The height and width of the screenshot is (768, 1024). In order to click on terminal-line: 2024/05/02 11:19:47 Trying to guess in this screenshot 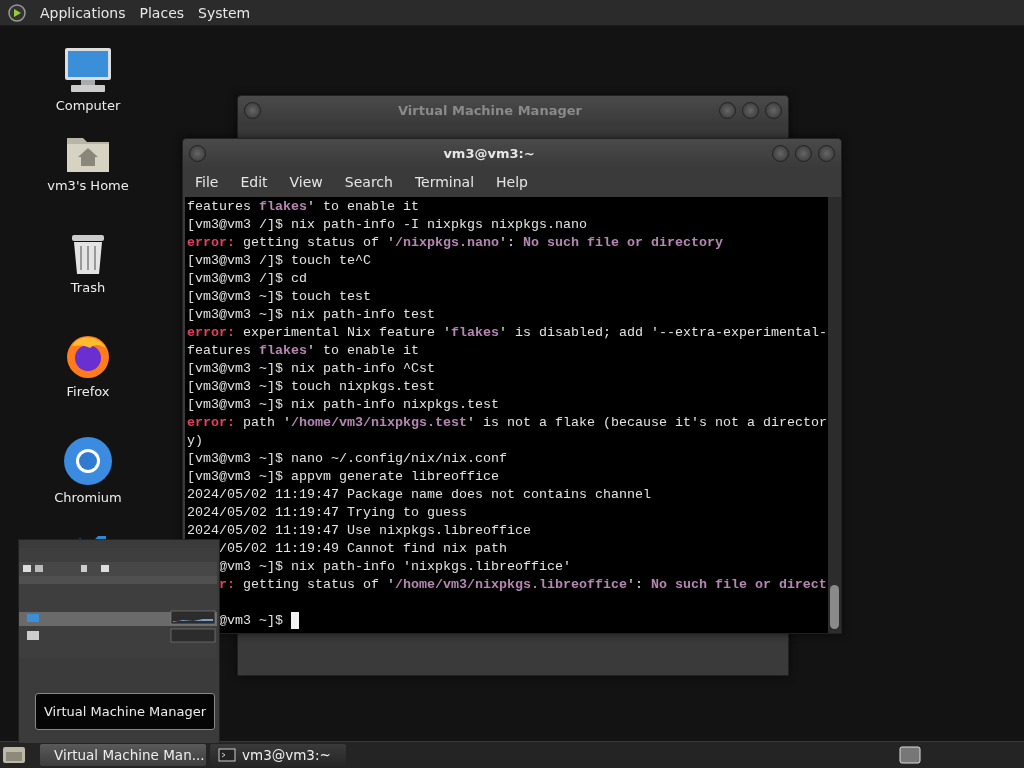, I will do `click(327, 512)`.